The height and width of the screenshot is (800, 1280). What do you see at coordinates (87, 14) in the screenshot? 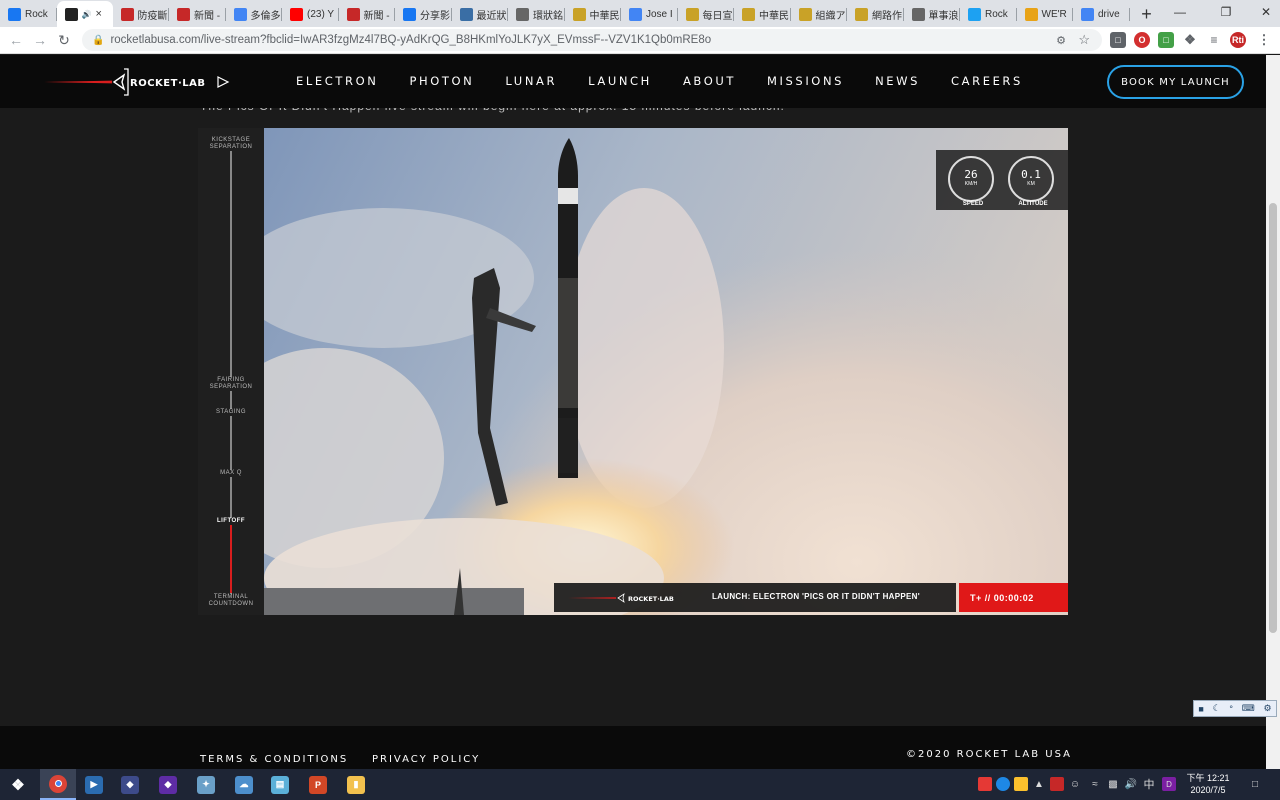
I see `tab-audio-icon: 🔊` at bounding box center [87, 14].